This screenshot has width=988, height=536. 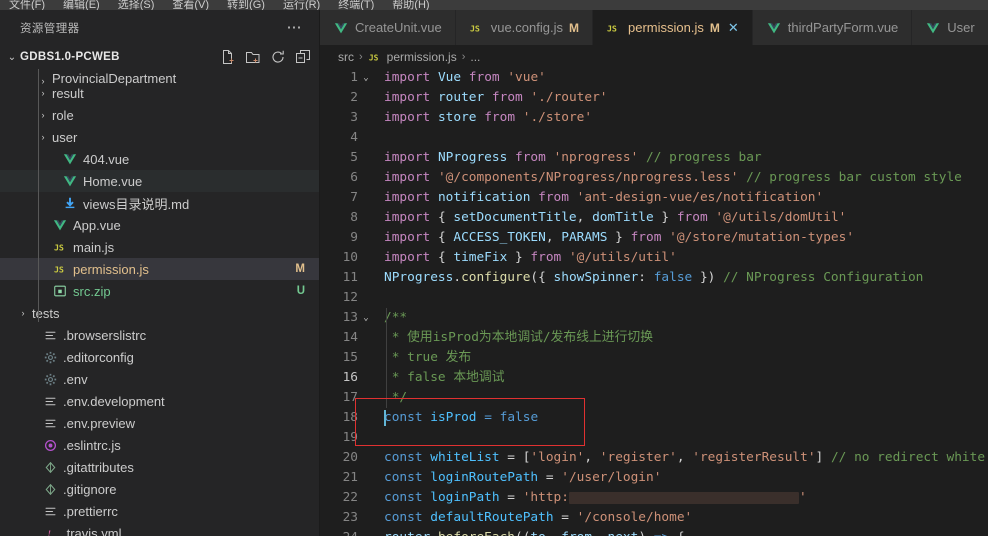 What do you see at coordinates (81, 5) in the screenshot?
I see `menu-item-1: 编辑(E)` at bounding box center [81, 5].